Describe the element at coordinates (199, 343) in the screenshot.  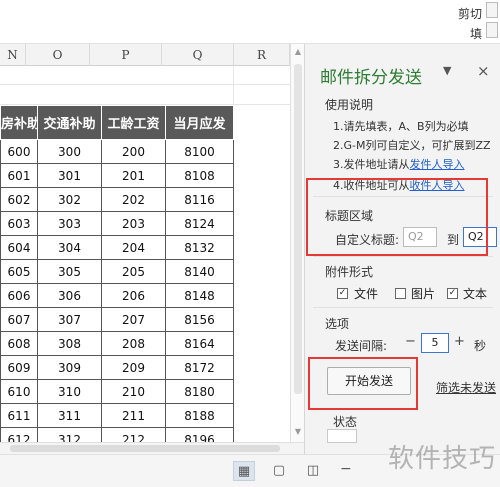
I see `table-cell: 8164` at that location.